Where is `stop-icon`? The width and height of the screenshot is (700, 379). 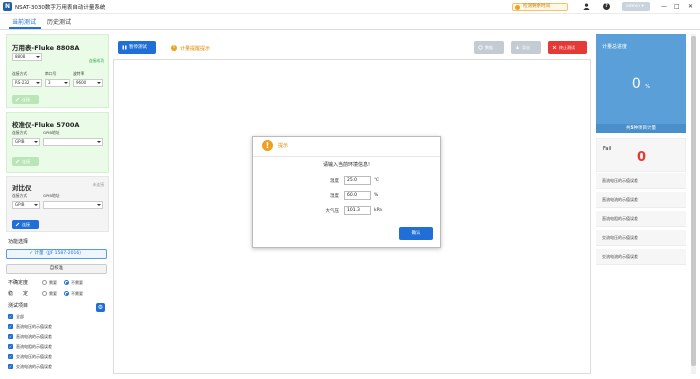 stop-icon is located at coordinates (554, 47).